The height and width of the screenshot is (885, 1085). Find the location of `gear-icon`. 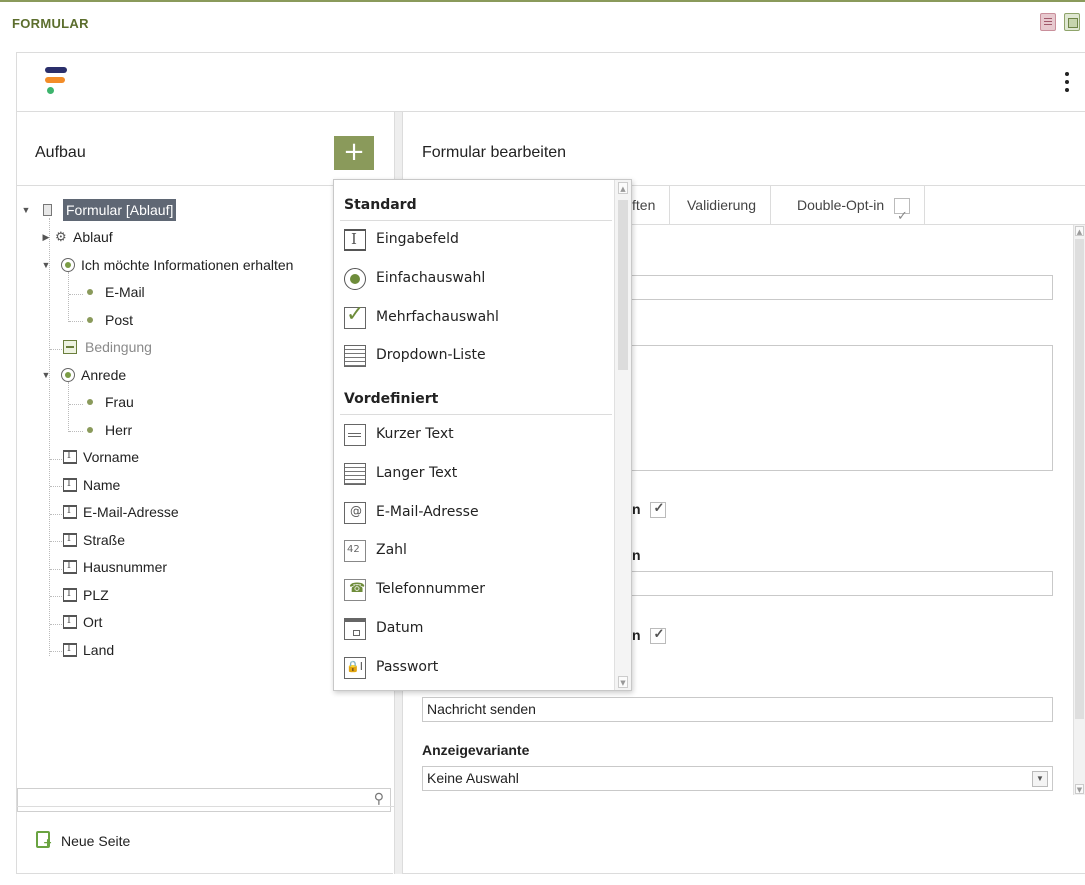

gear-icon is located at coordinates (62, 237).